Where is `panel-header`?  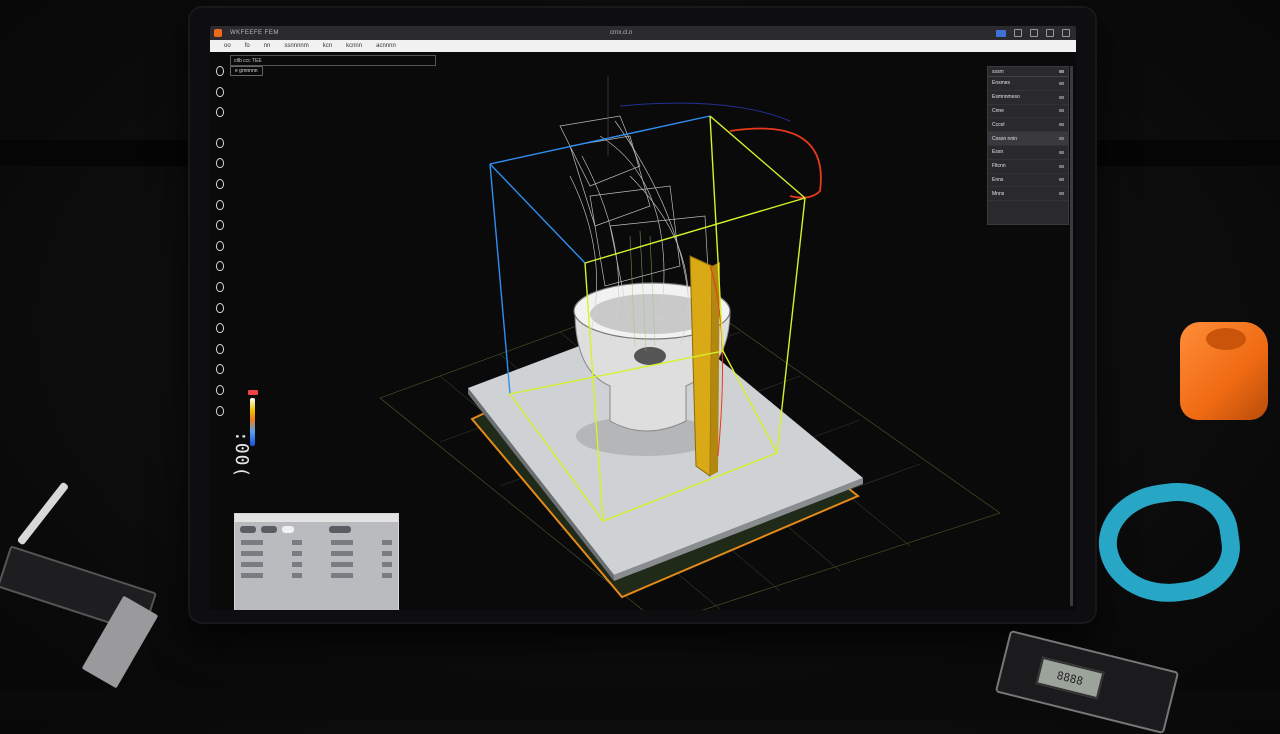
panel-header is located at coordinates (316, 518).